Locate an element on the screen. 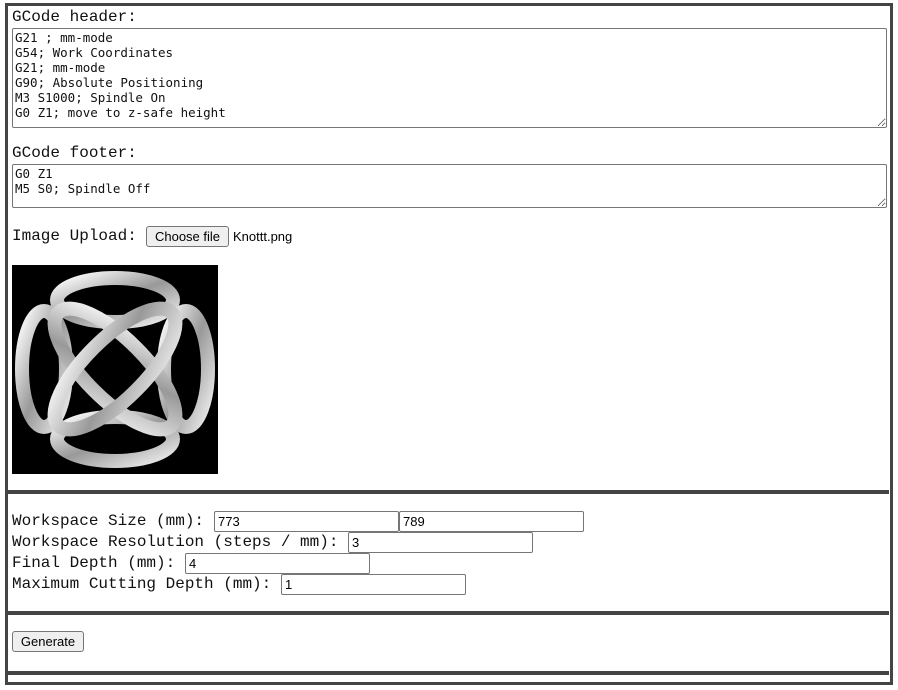  max-cutting-depth-label: Maximum Cutting Depth (mm): is located at coordinates (142, 584).